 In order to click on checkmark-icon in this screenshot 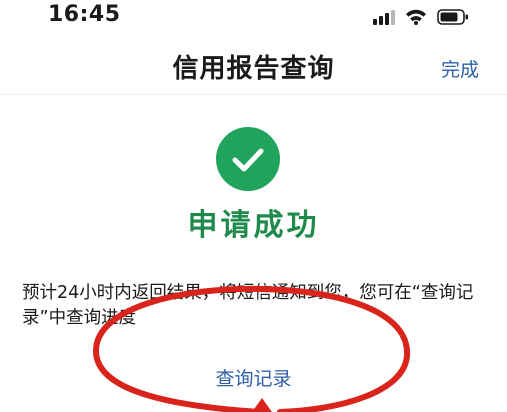, I will do `click(248, 159)`.